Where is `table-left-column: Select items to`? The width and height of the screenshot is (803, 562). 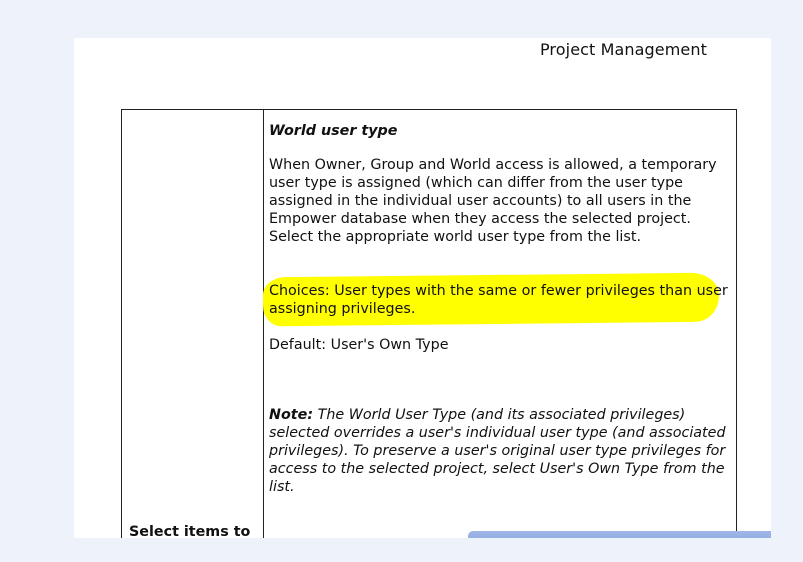
table-left-column: Select items to is located at coordinates (193, 324).